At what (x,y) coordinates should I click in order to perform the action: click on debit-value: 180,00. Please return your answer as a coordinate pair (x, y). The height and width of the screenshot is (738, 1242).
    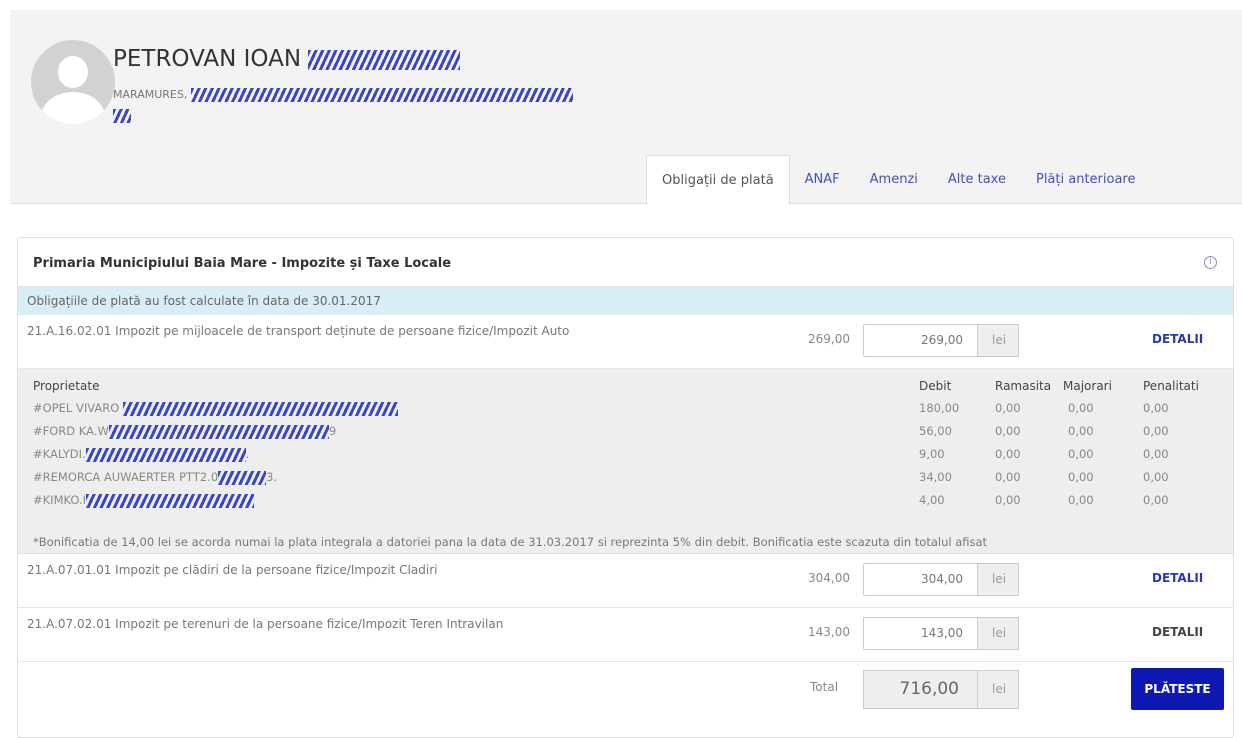
    Looking at the image, I should click on (939, 408).